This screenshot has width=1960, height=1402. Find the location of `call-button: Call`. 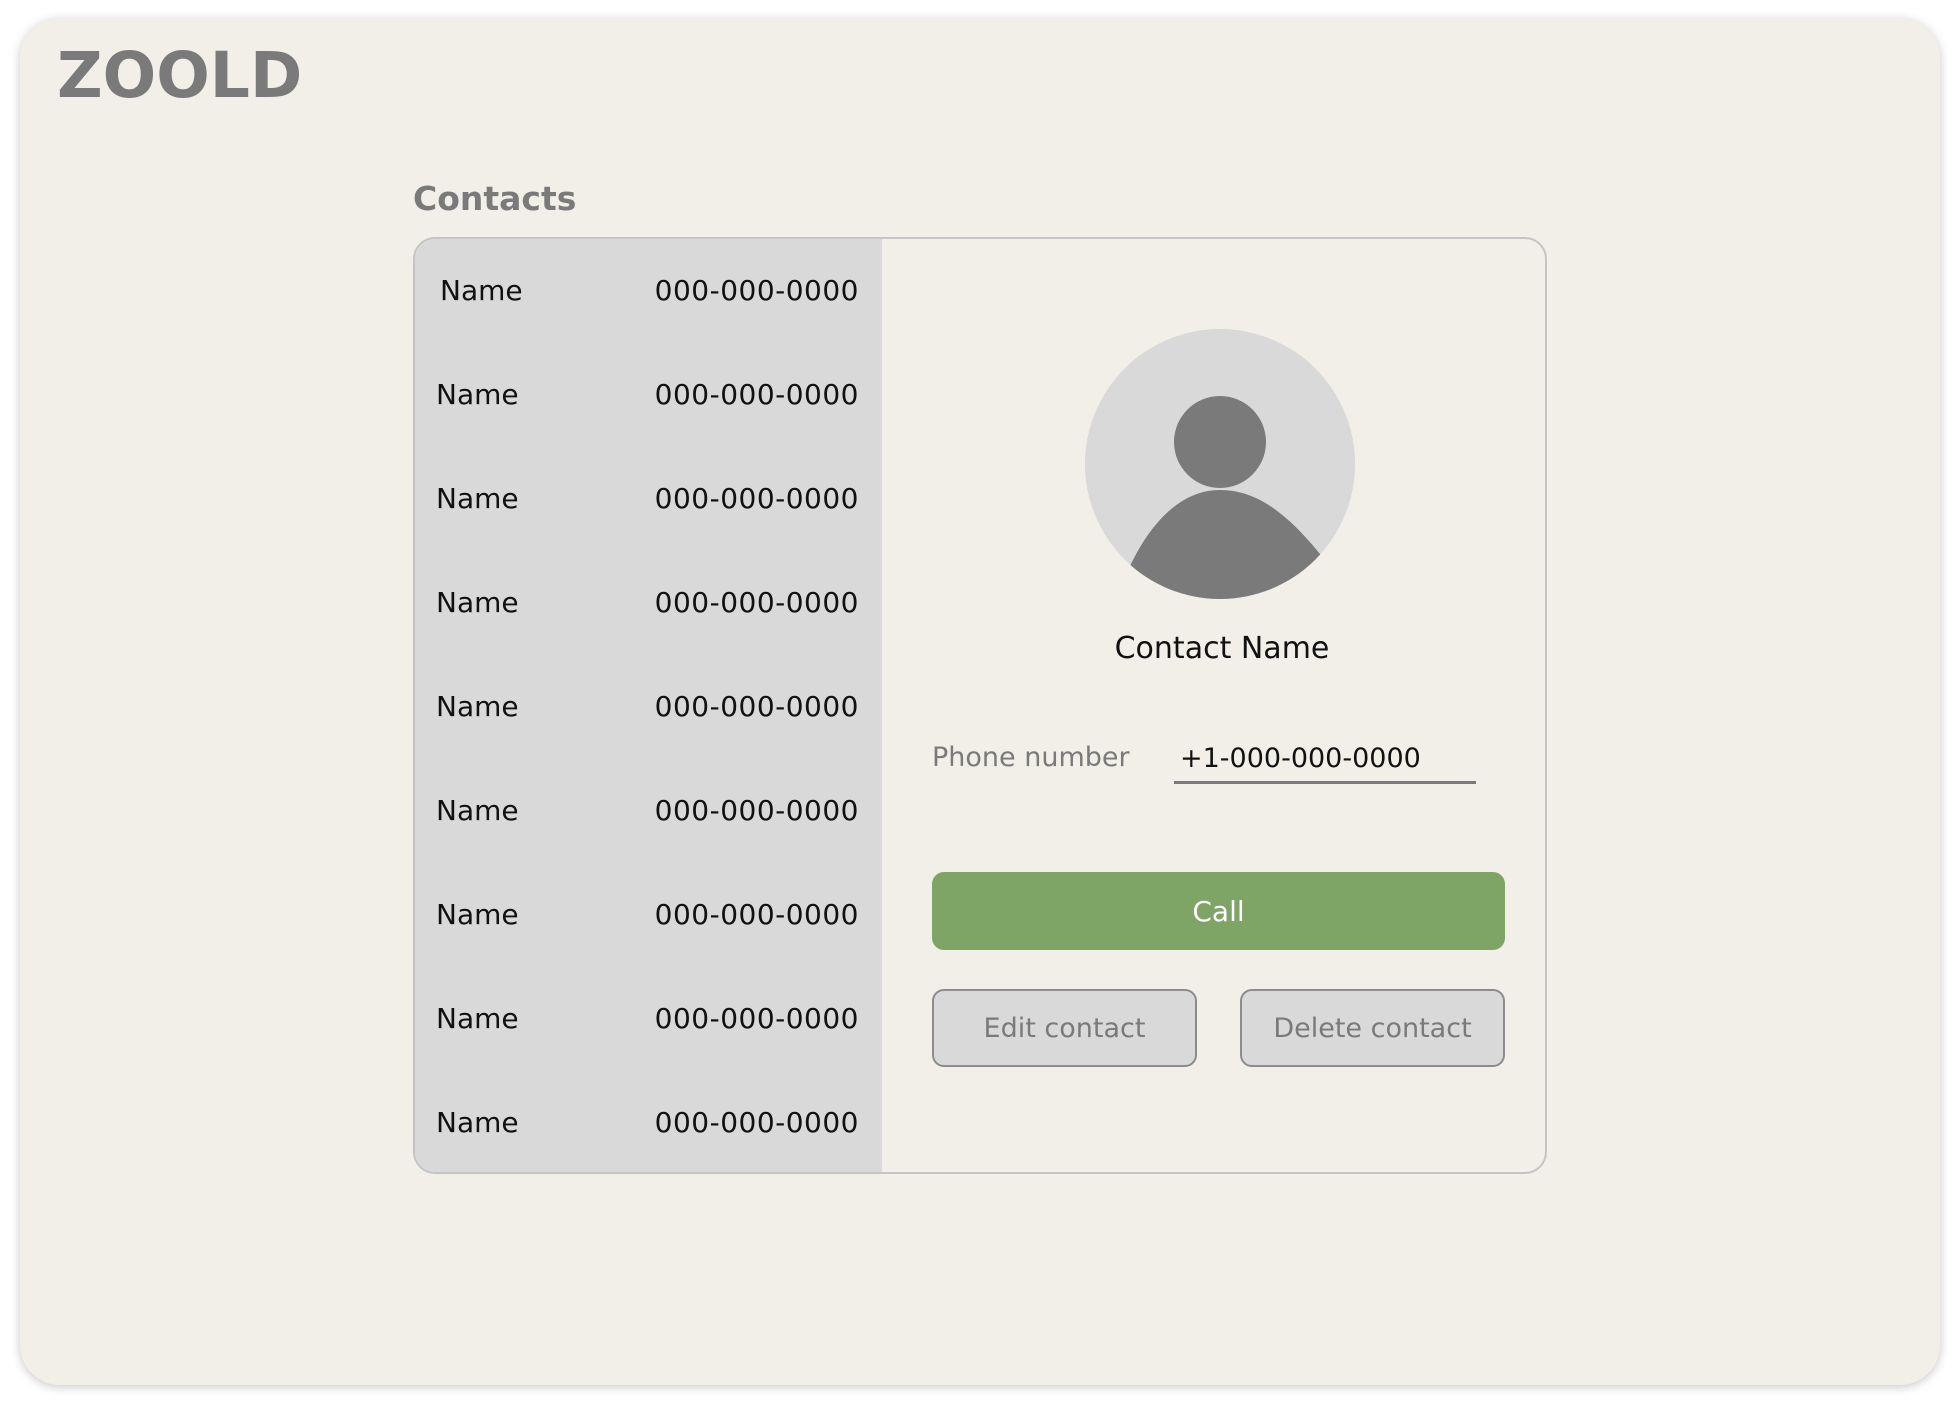

call-button: Call is located at coordinates (1218, 911).